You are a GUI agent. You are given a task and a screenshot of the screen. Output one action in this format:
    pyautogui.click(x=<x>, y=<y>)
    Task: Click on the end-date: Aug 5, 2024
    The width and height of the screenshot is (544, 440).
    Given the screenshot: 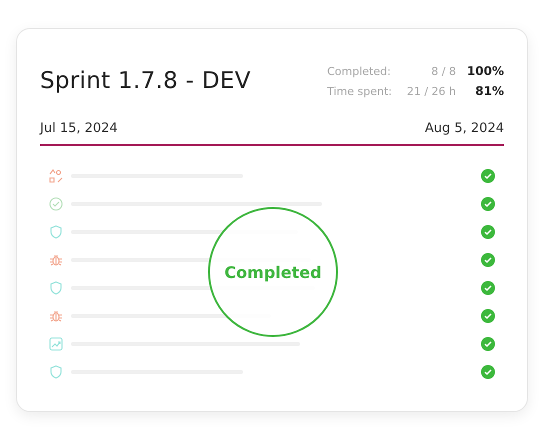 What is the action you would take?
    pyautogui.click(x=464, y=128)
    